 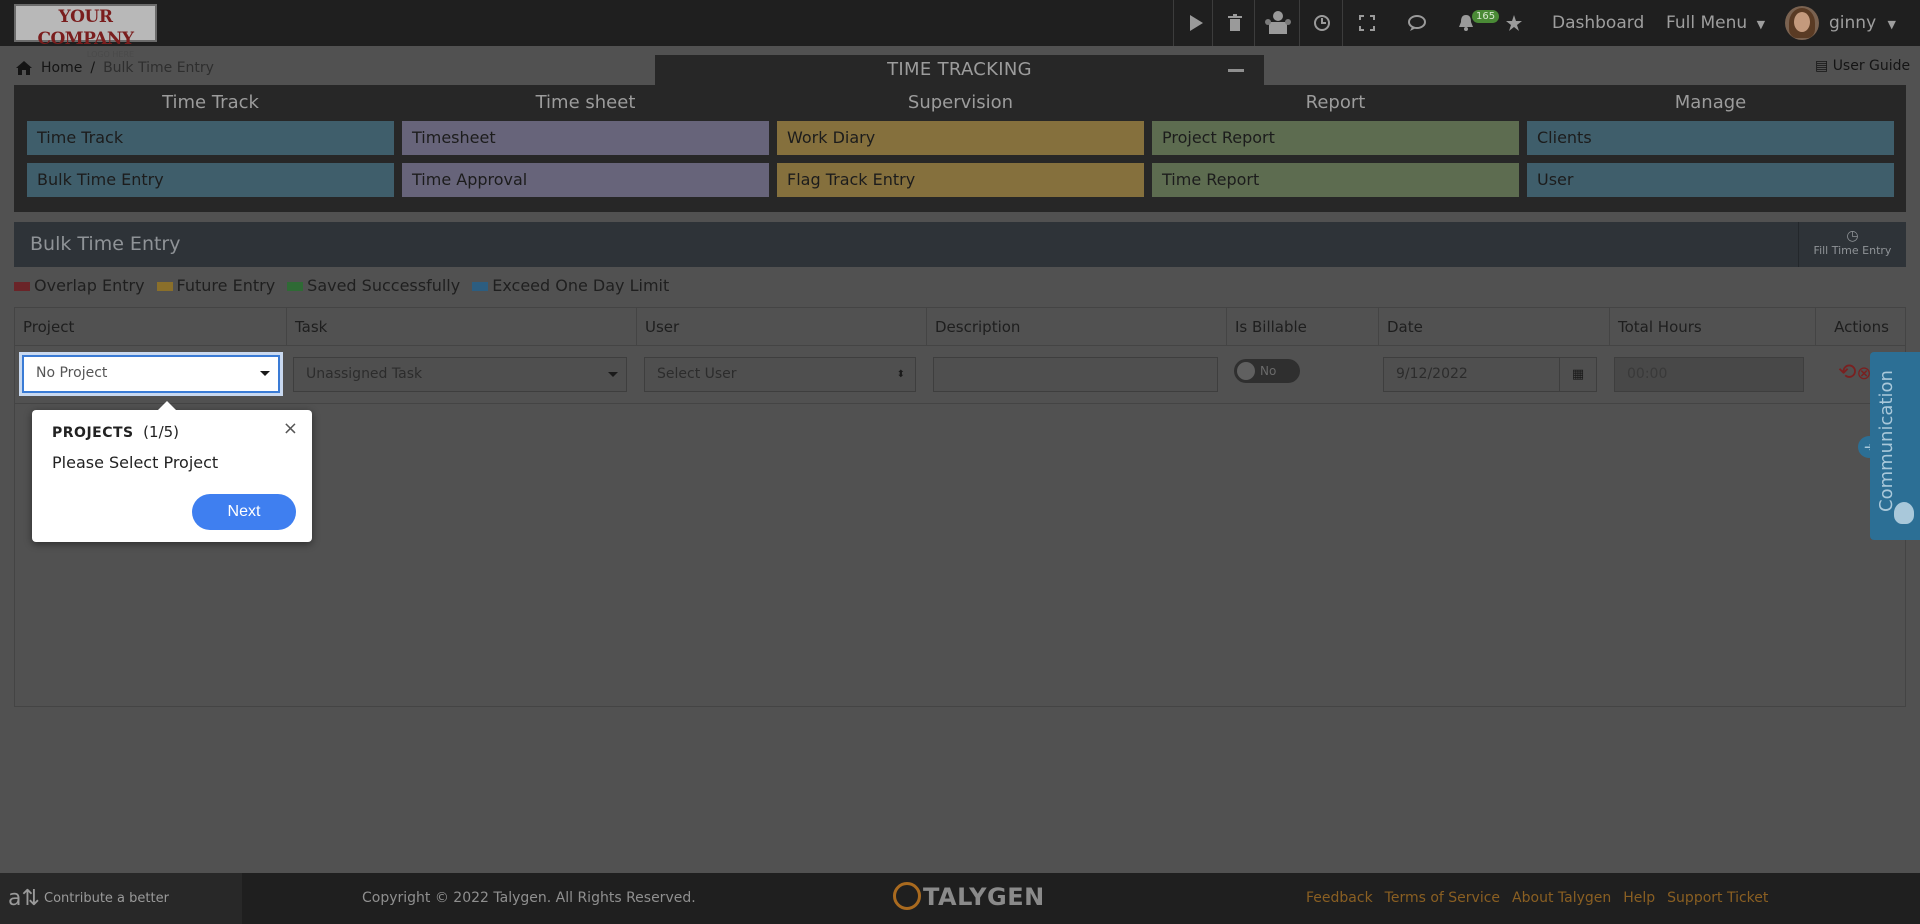 I want to click on popover-title: PROJECTS (1/5), so click(x=116, y=432).